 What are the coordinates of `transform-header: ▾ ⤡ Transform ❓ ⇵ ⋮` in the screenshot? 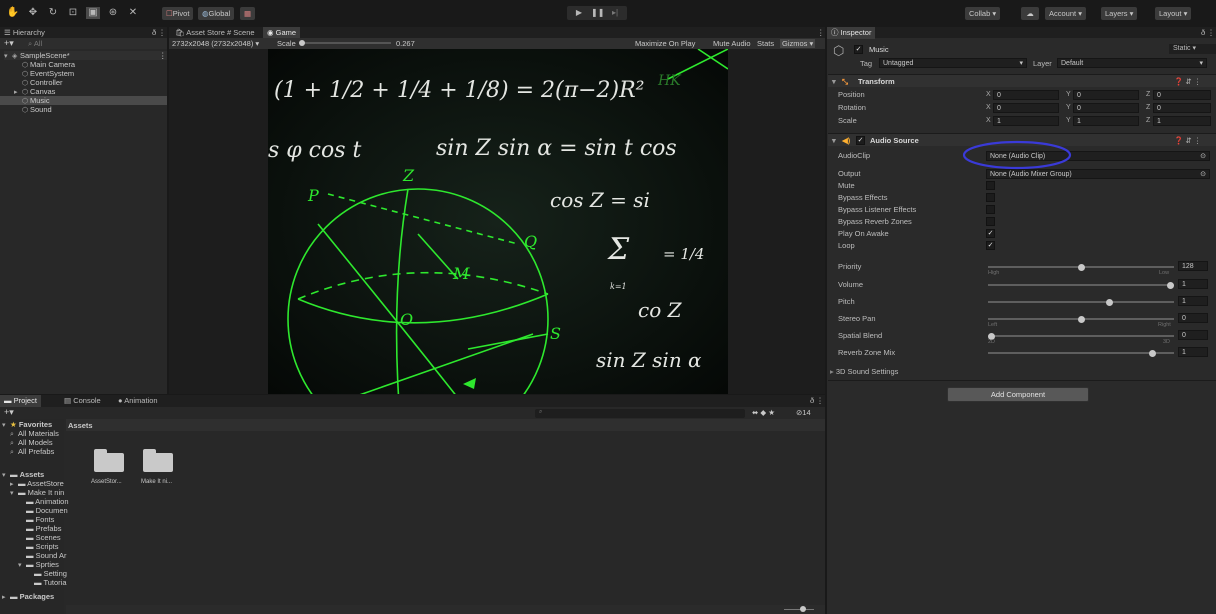 It's located at (1022, 80).